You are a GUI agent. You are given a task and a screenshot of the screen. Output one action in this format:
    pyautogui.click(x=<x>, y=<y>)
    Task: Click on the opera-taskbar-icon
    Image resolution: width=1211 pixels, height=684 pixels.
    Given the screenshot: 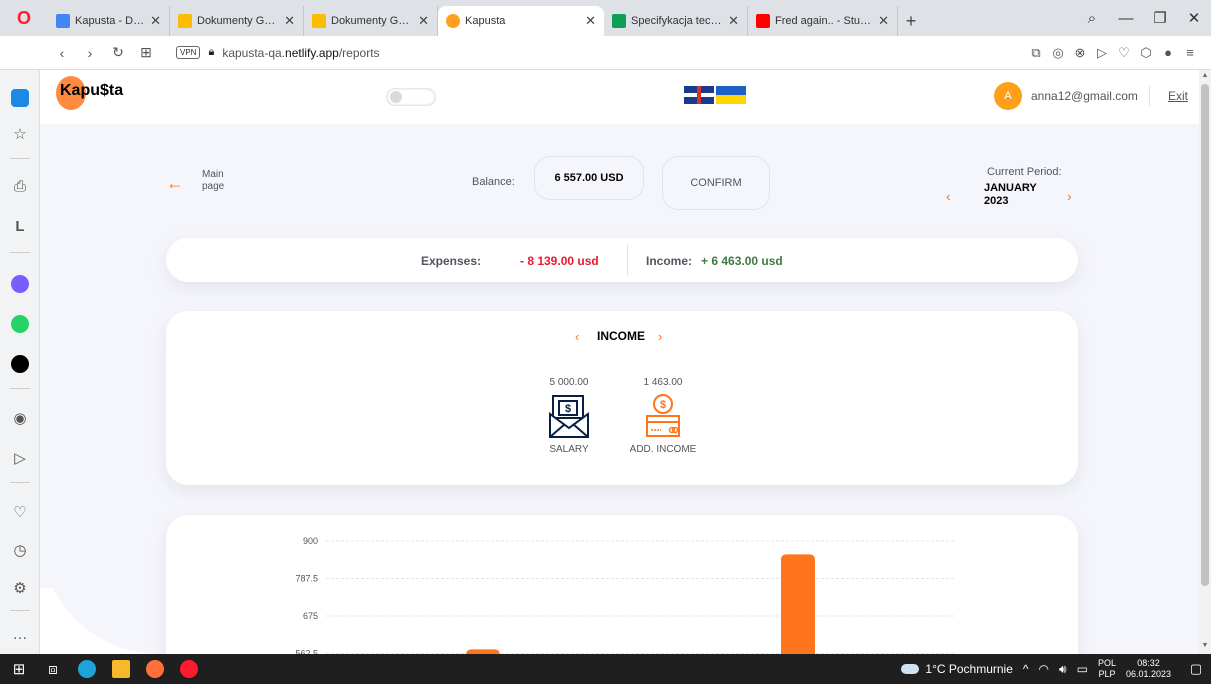 What is the action you would take?
    pyautogui.click(x=189, y=669)
    